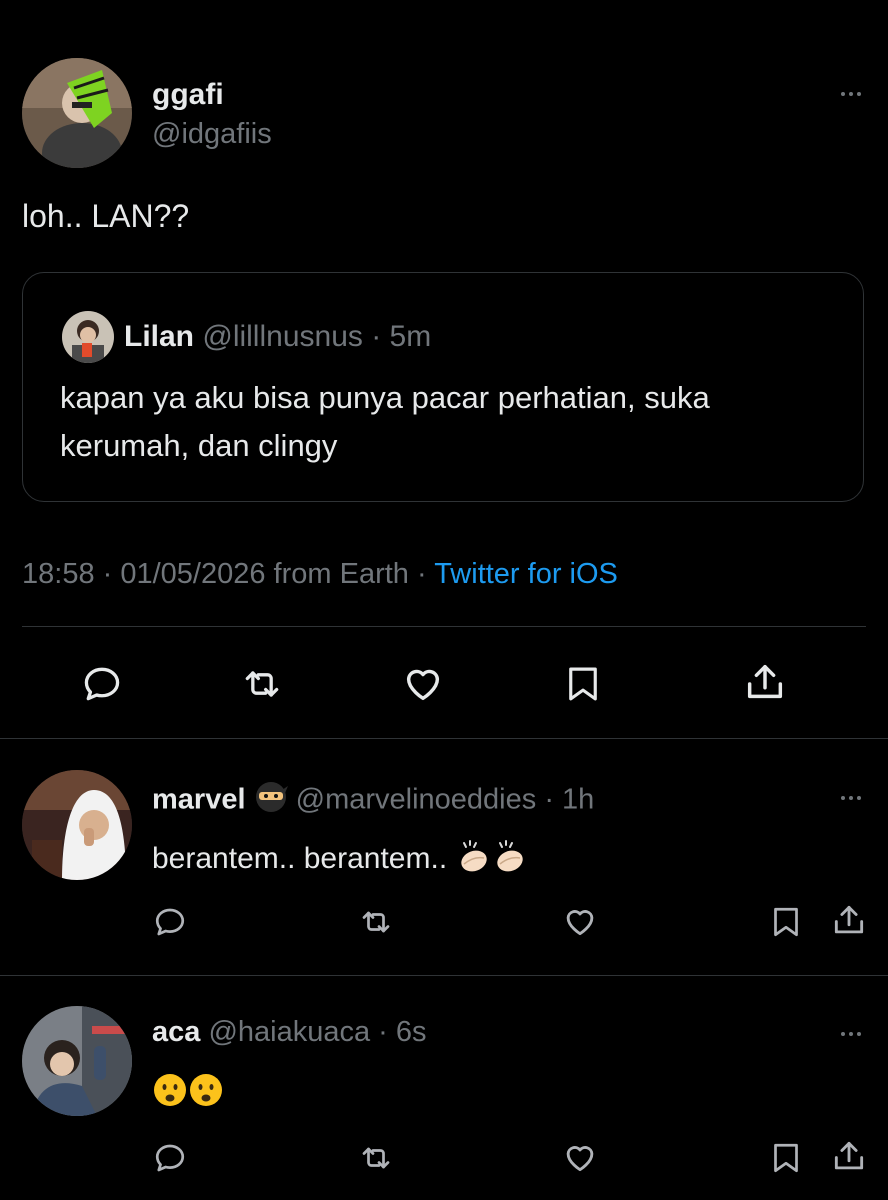 The height and width of the screenshot is (1200, 888). Describe the element at coordinates (199, 800) in the screenshot. I see `reply-author-name: marvel` at that location.